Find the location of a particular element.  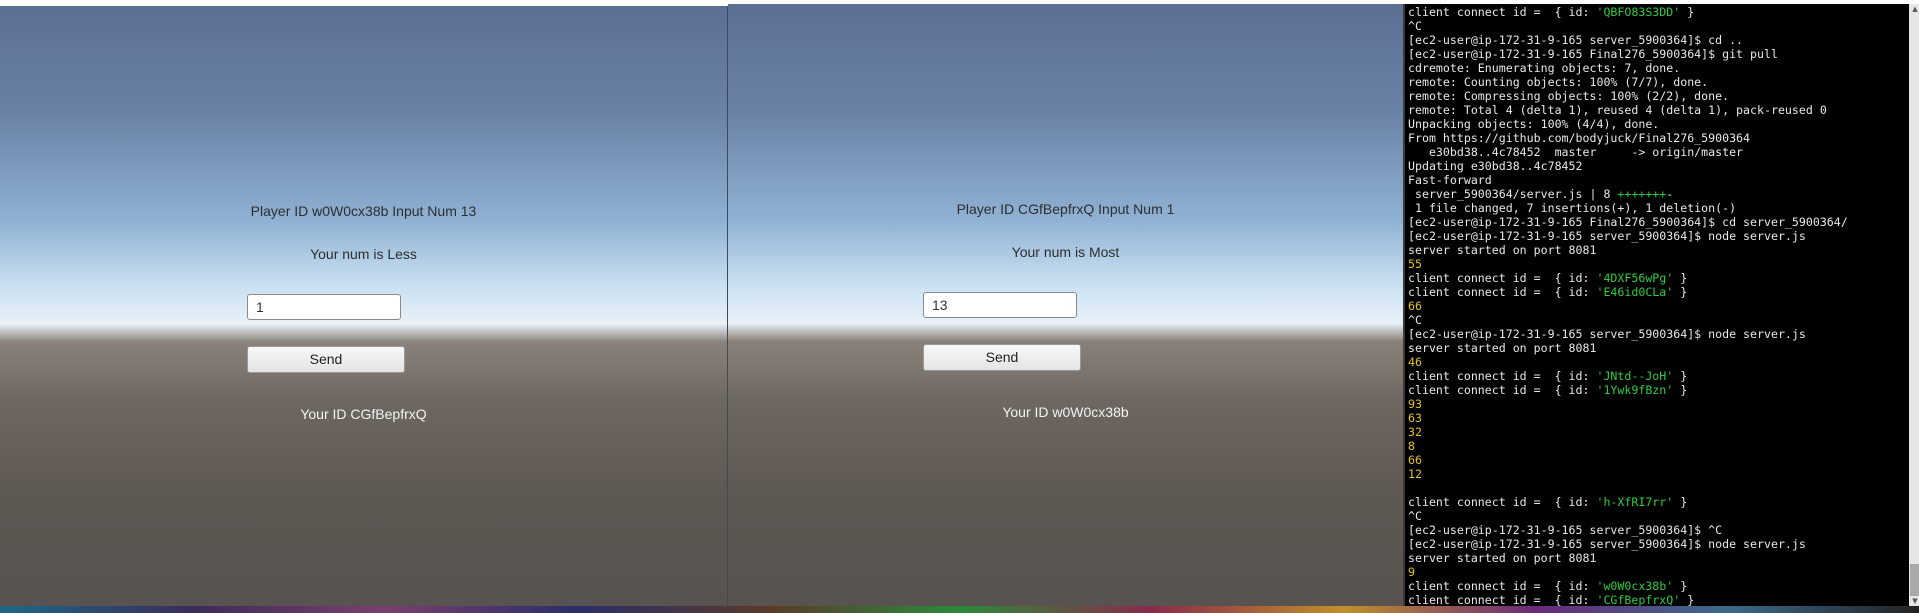

terminal-line: client connect id = { id: 'h-XfRI7rr' } is located at coordinates (1628, 502).